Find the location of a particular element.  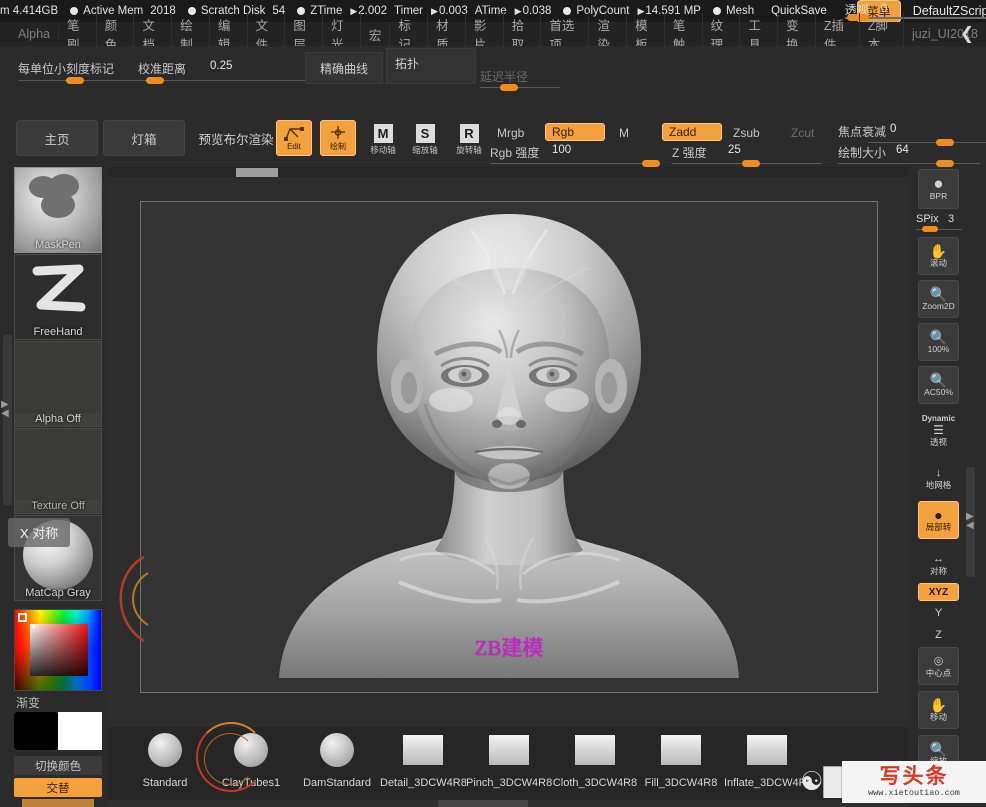

draw-label: 绘制 is located at coordinates (338, 146).